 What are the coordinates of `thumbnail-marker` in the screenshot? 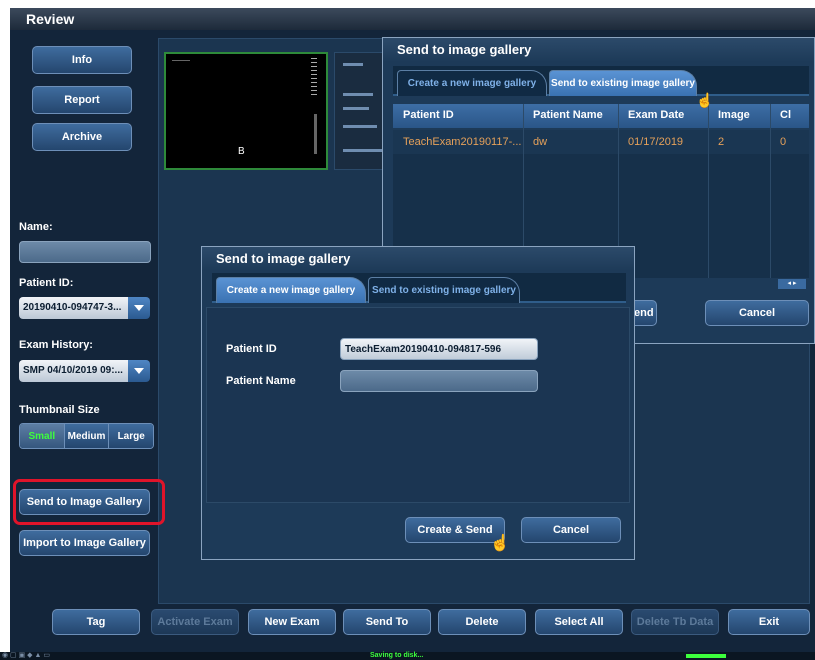 It's located at (181, 60).